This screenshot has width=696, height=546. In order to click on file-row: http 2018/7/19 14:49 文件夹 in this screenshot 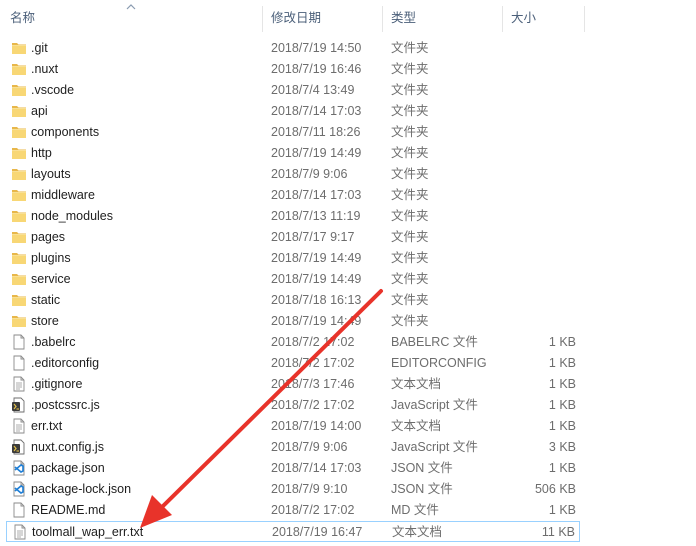, I will do `click(293, 153)`.